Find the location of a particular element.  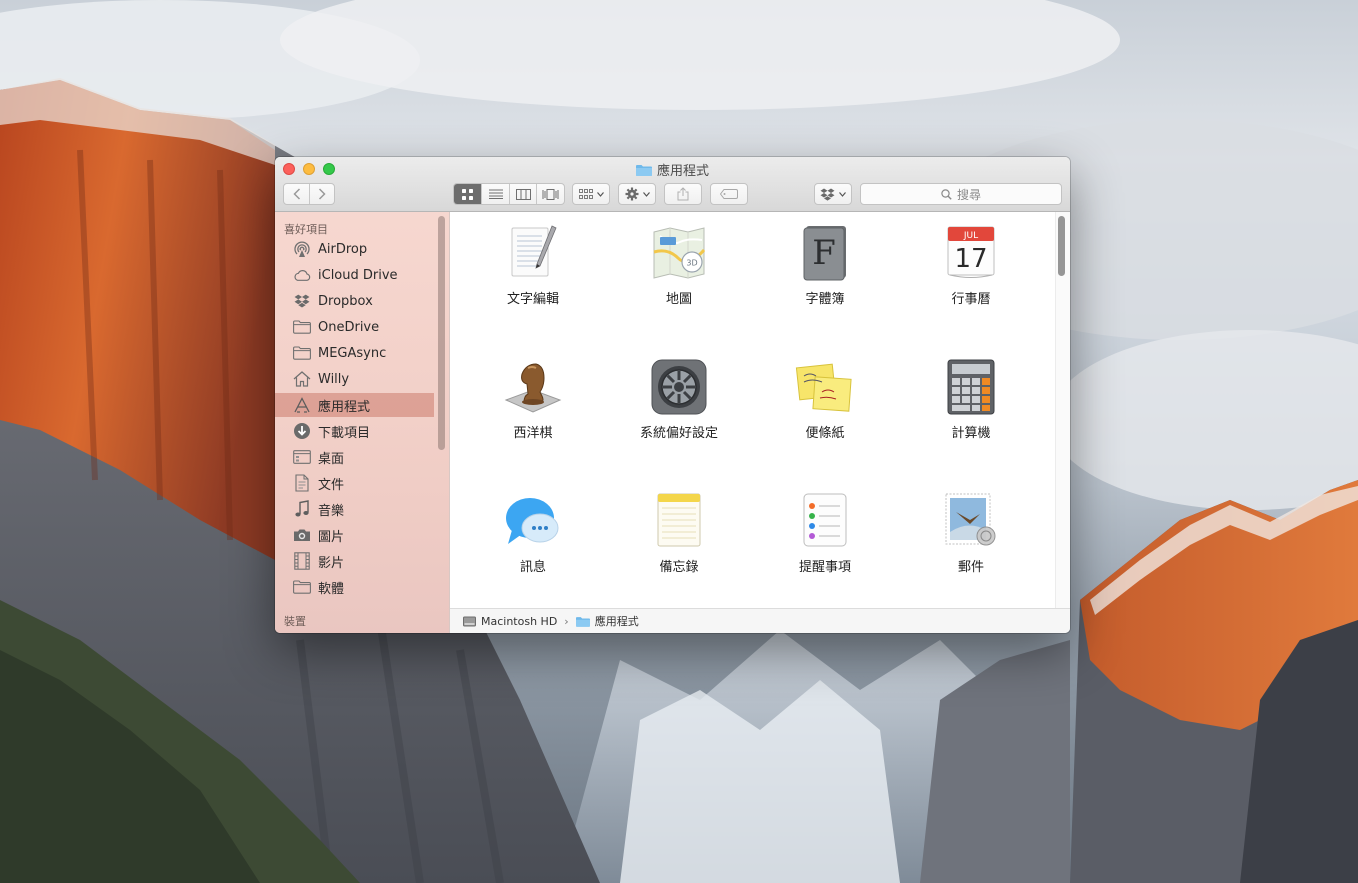

sidebar-item-label: 應用程式 is located at coordinates (344, 407).